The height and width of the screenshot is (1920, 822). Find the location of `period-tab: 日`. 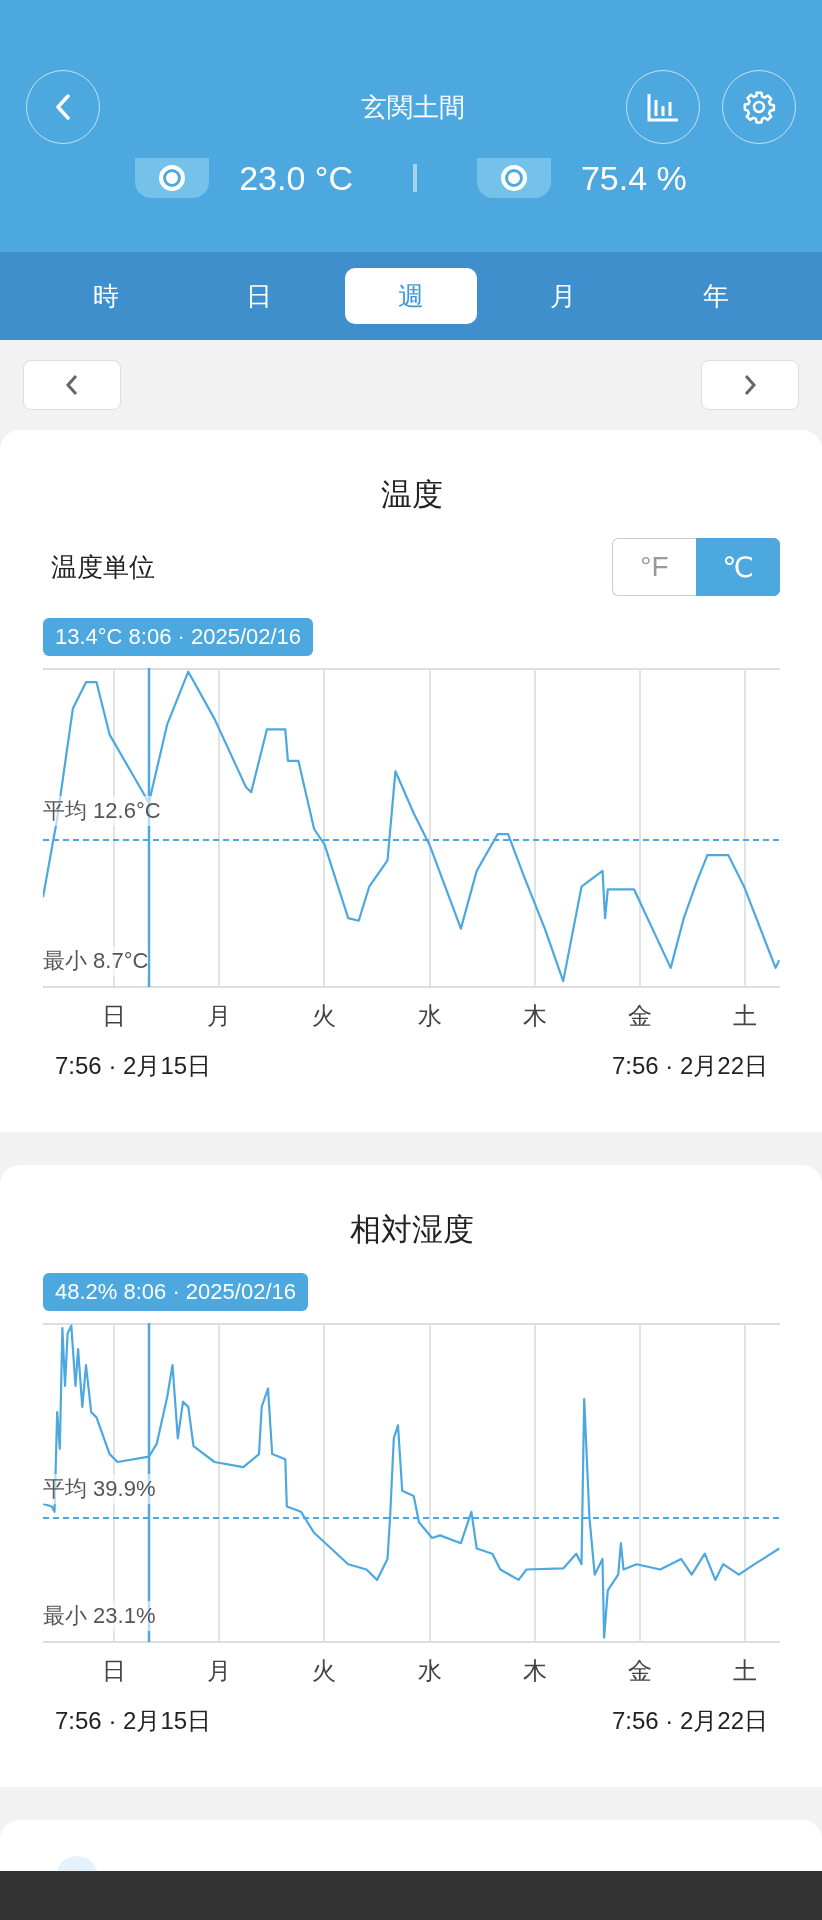

period-tab: 日 is located at coordinates (258, 296).